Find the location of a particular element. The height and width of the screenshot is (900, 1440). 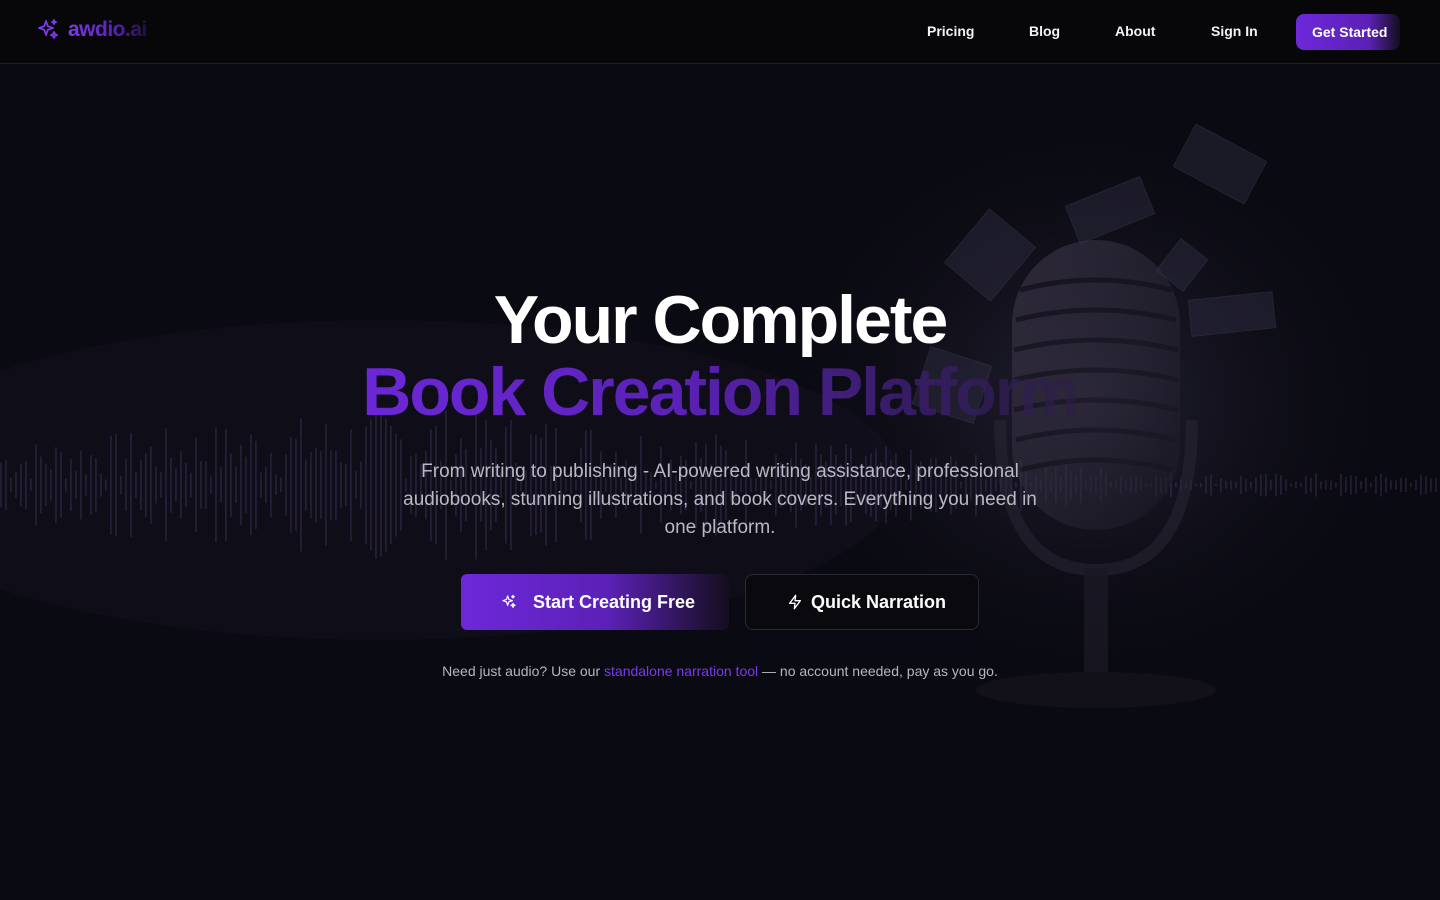

lightning-icon is located at coordinates (795, 602).